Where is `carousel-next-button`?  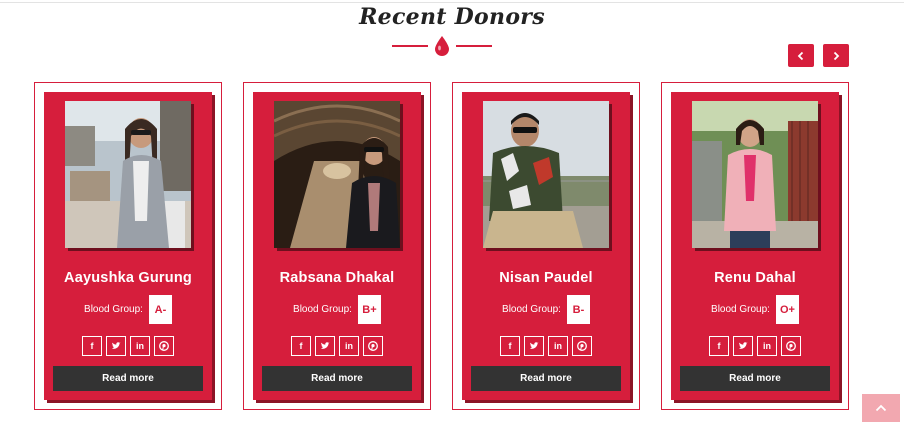
carousel-next-button is located at coordinates (836, 55).